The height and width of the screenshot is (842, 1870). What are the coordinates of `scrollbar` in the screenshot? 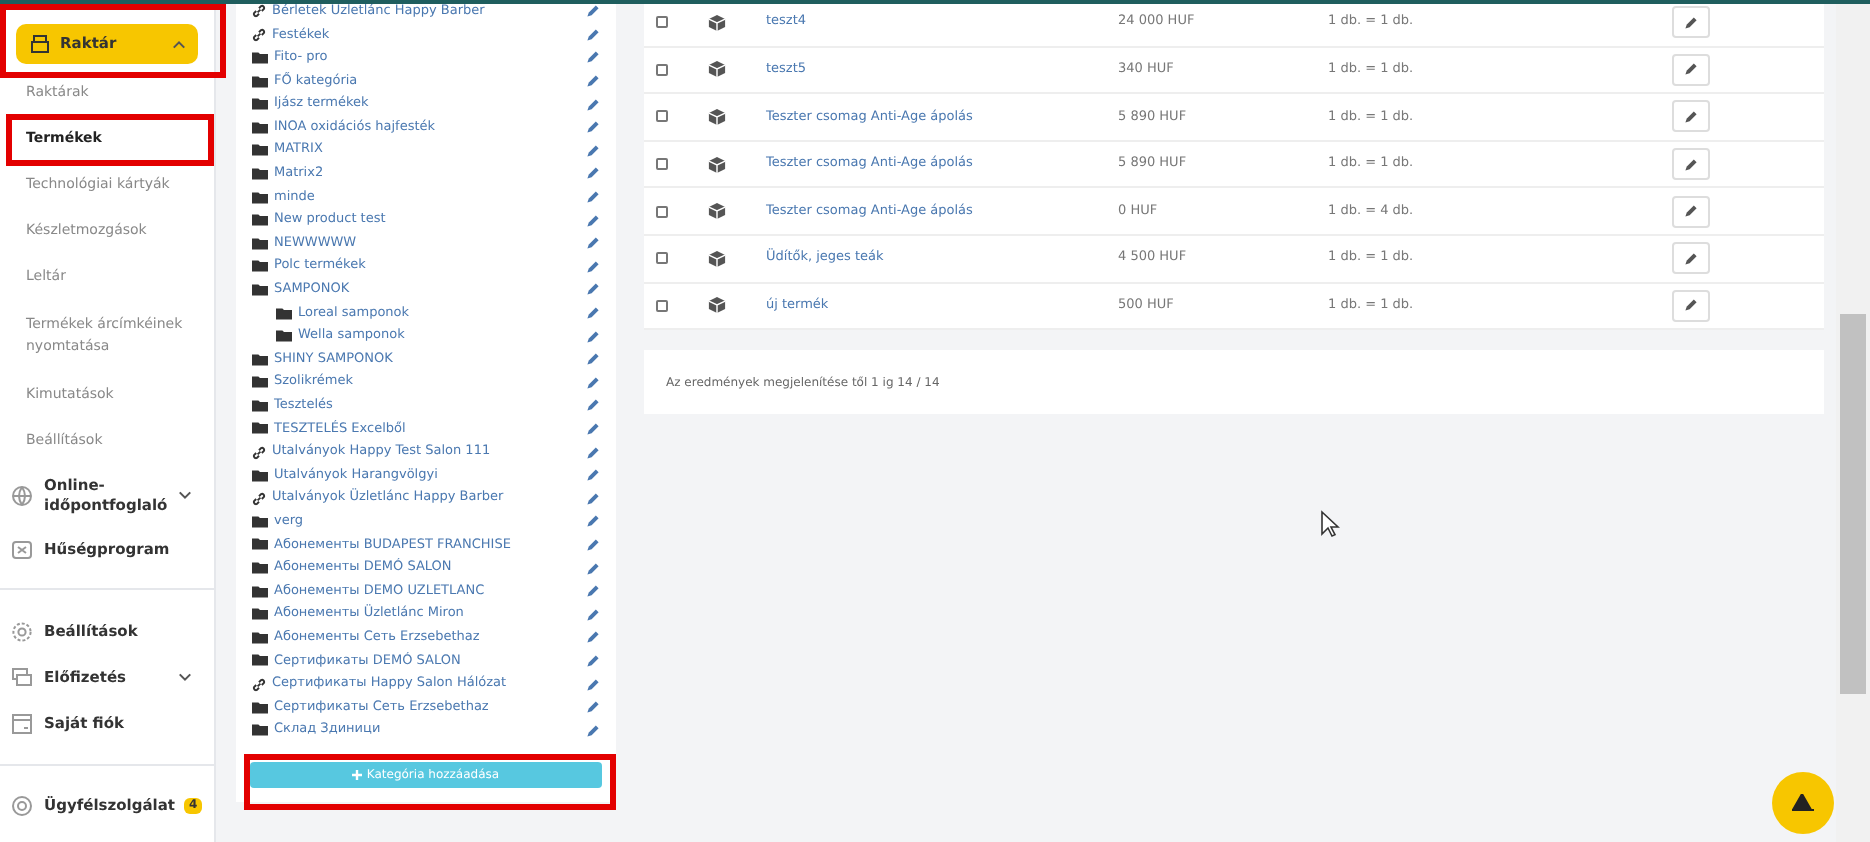 It's located at (1853, 423).